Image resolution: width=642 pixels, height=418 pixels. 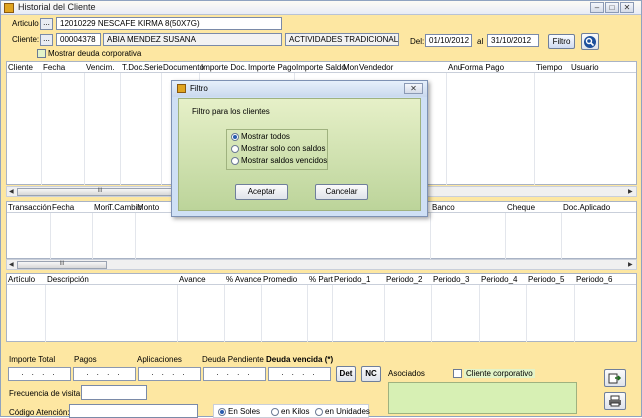 What do you see at coordinates (169, 23) in the screenshot?
I see `articulo-field: 12010229 NESCAFE KIRMA 8(50X7G)` at bounding box center [169, 23].